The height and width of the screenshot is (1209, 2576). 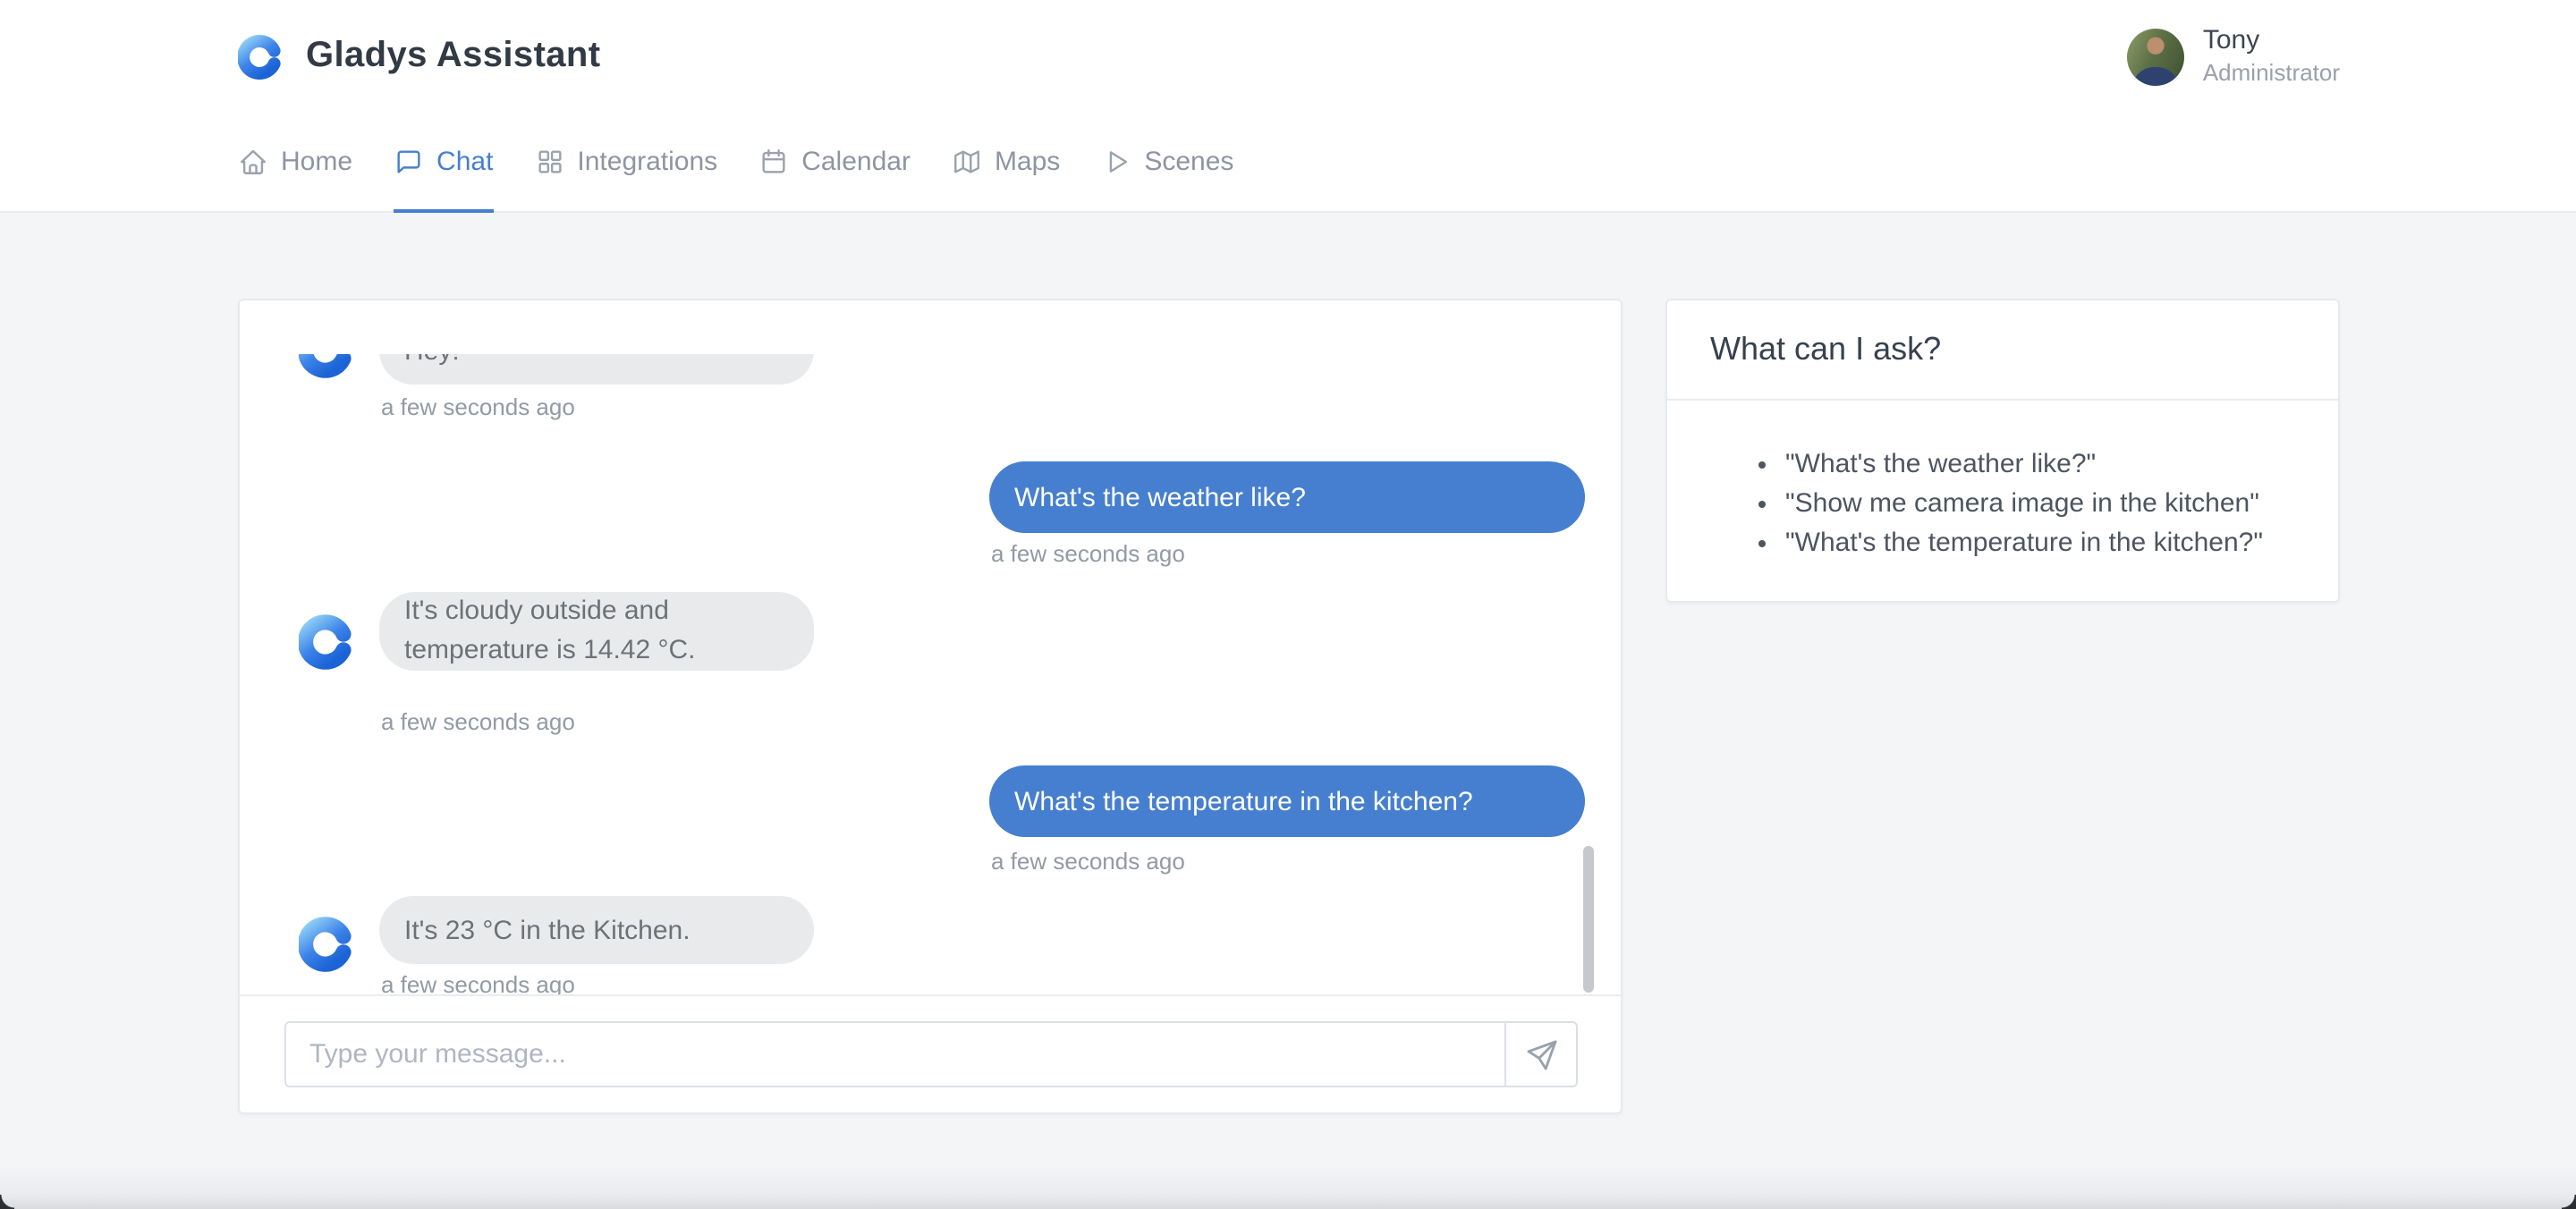 I want to click on nav-item-integrations: Integrations, so click(x=625, y=162).